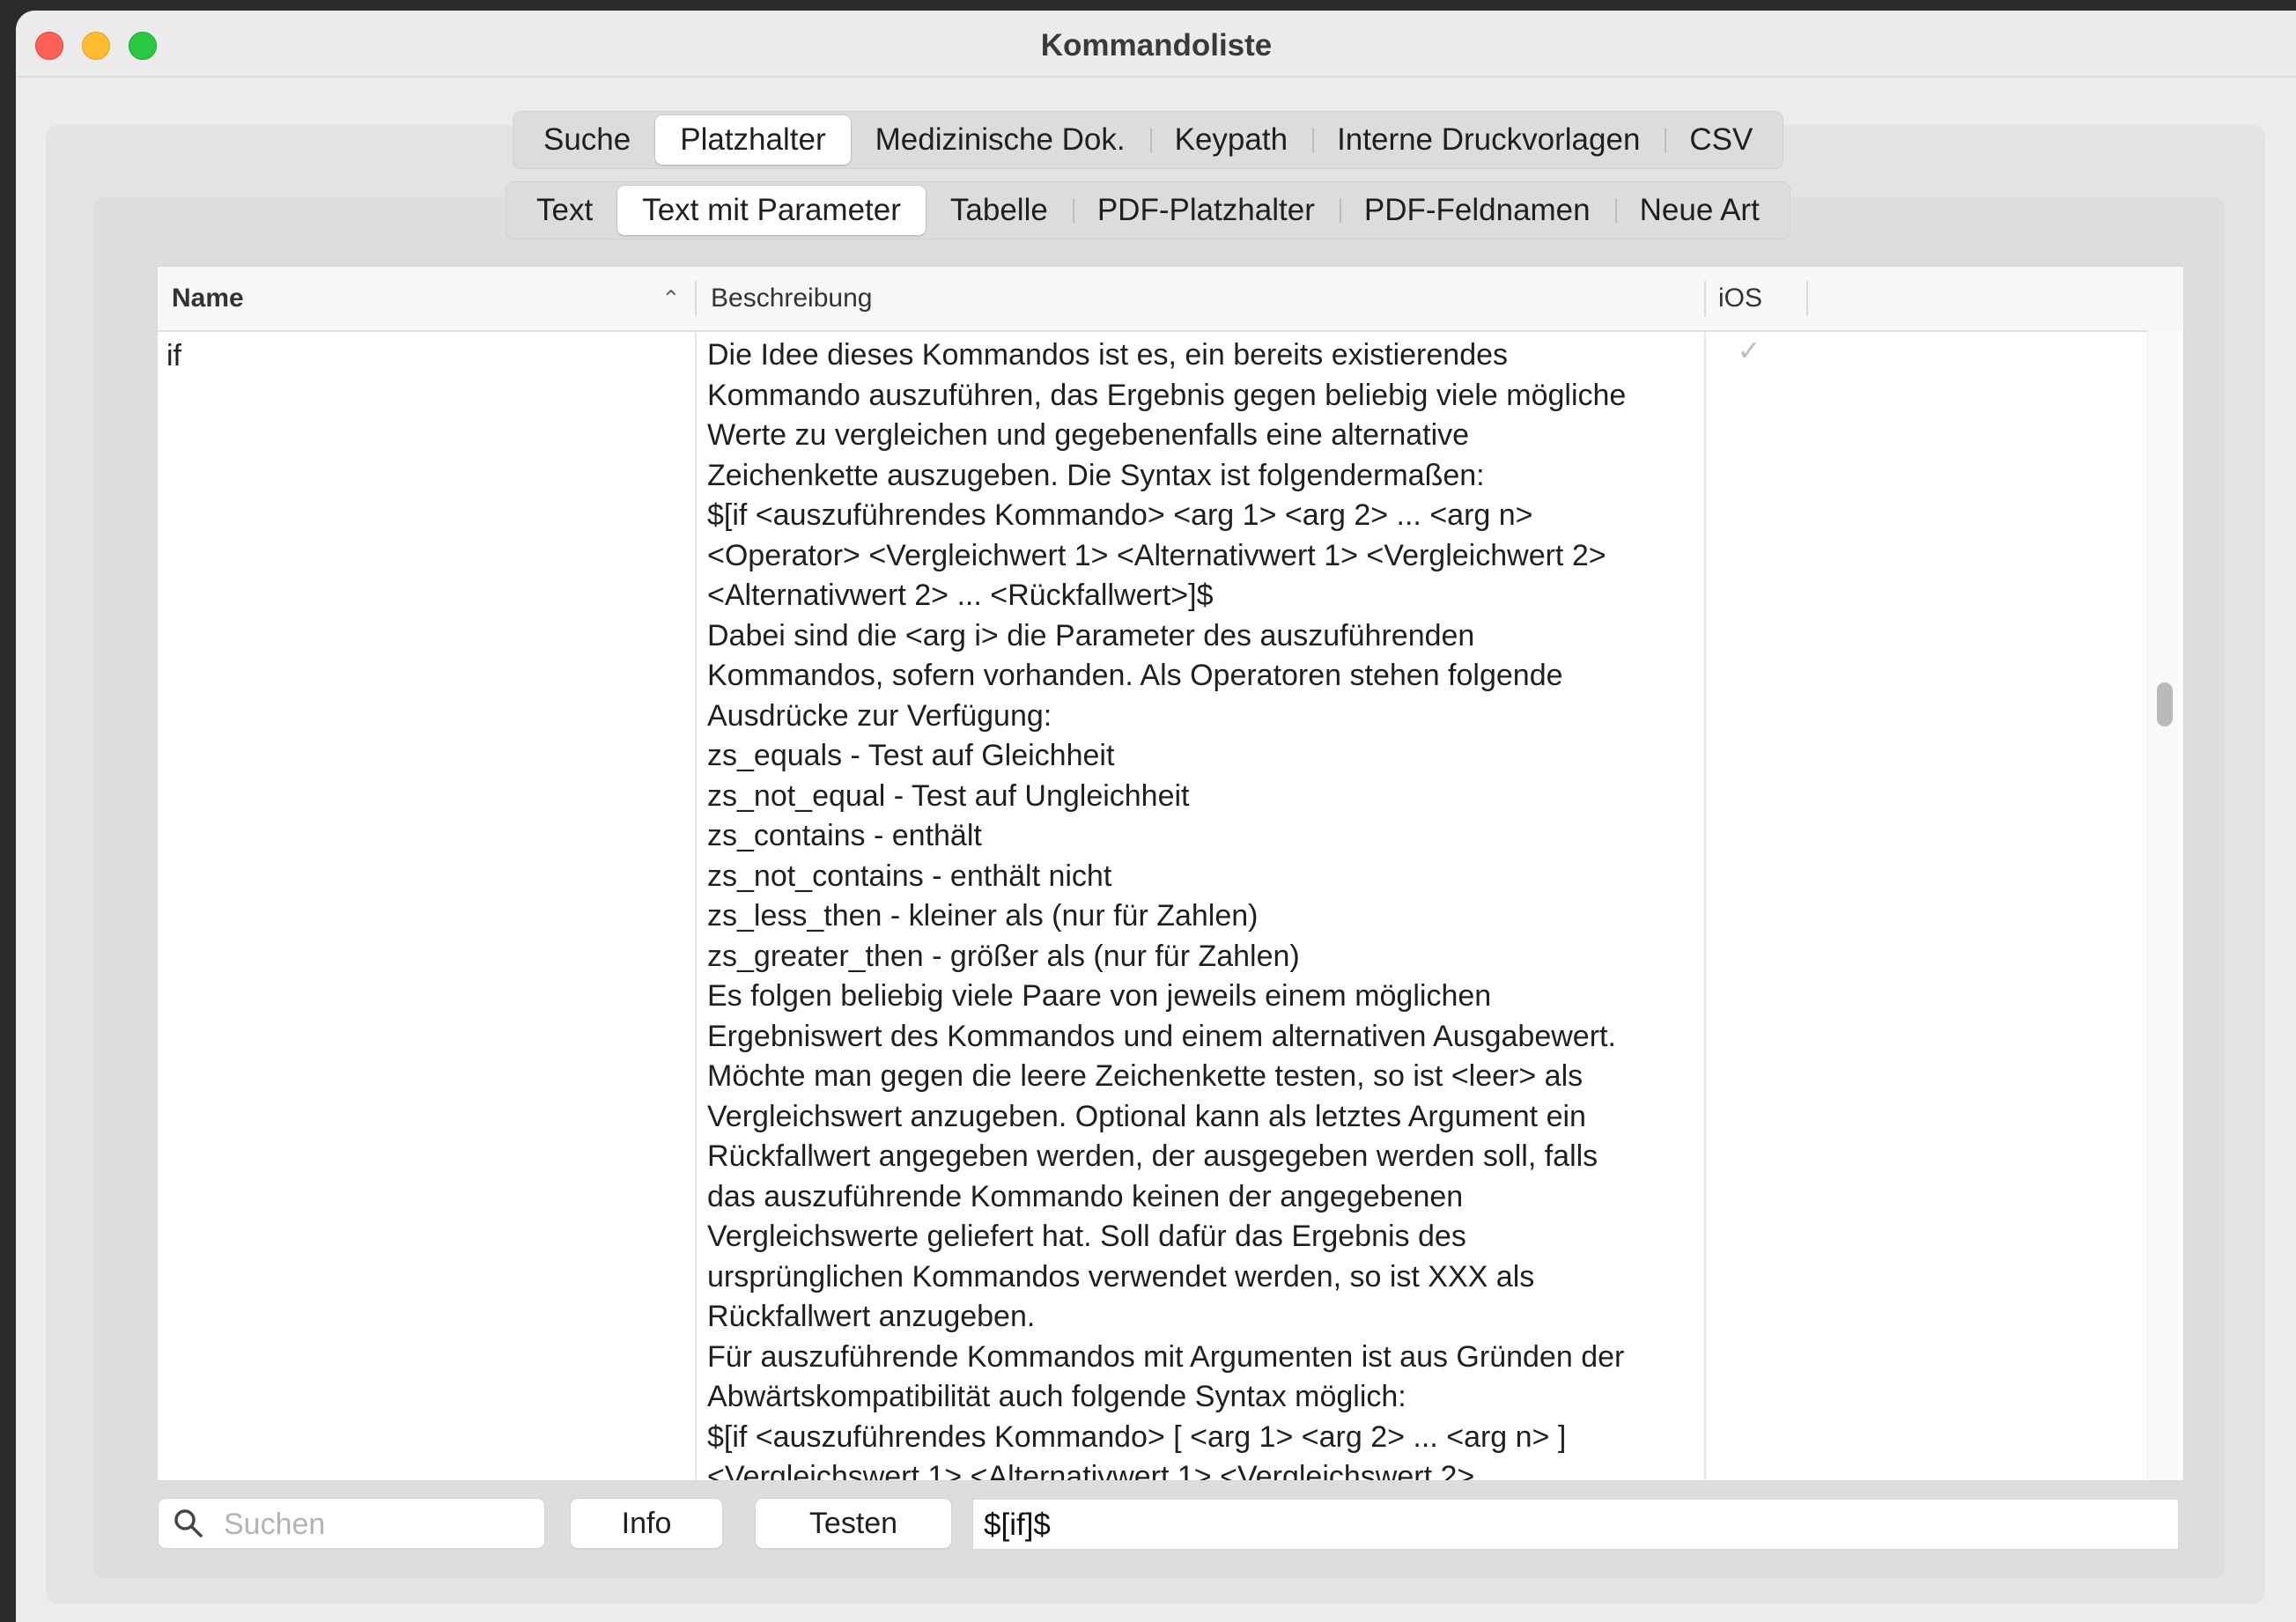  Describe the element at coordinates (671, 298) in the screenshot. I see `chevron-up-icon: ⌃` at that location.